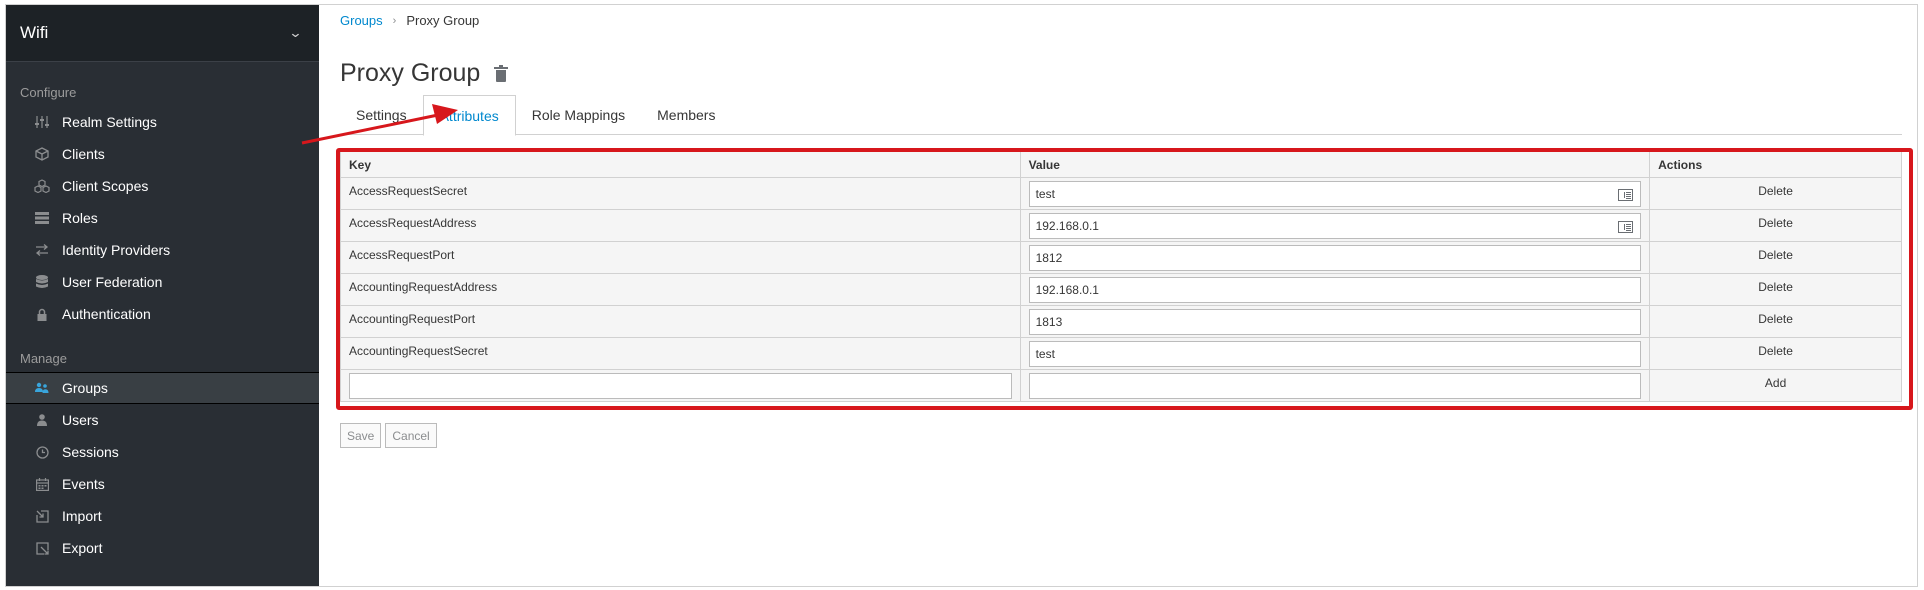 This screenshot has height=590, width=1924. What do you see at coordinates (578, 115) in the screenshot?
I see `tab-role-mappings: Role Mappings` at bounding box center [578, 115].